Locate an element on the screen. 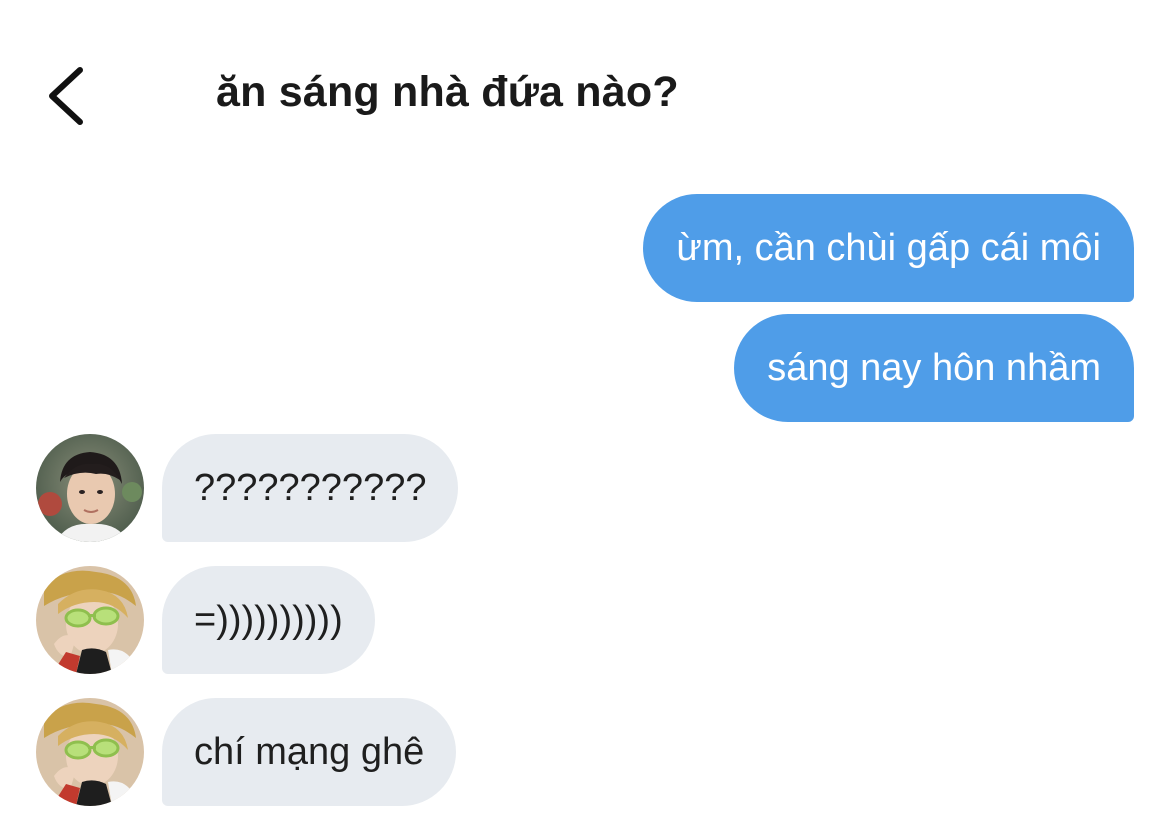  message-bubble-incoming: ??????????? is located at coordinates (310, 488).